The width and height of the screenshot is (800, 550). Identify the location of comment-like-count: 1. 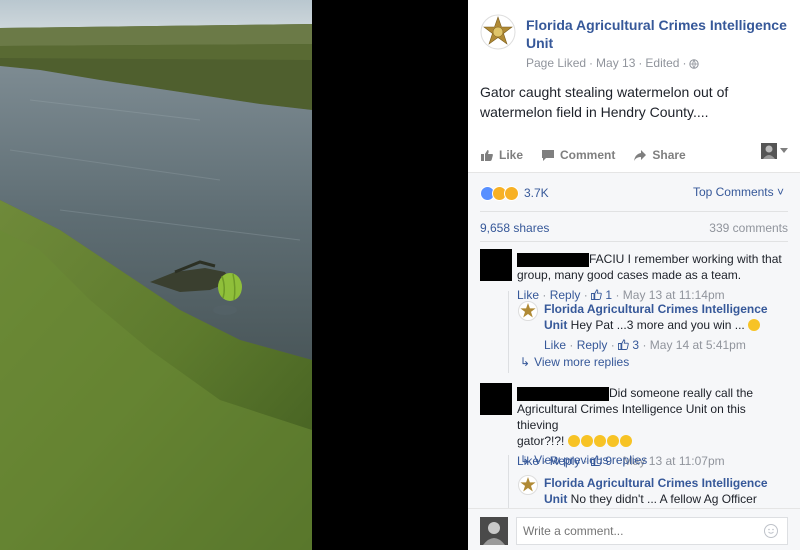
(608, 295).